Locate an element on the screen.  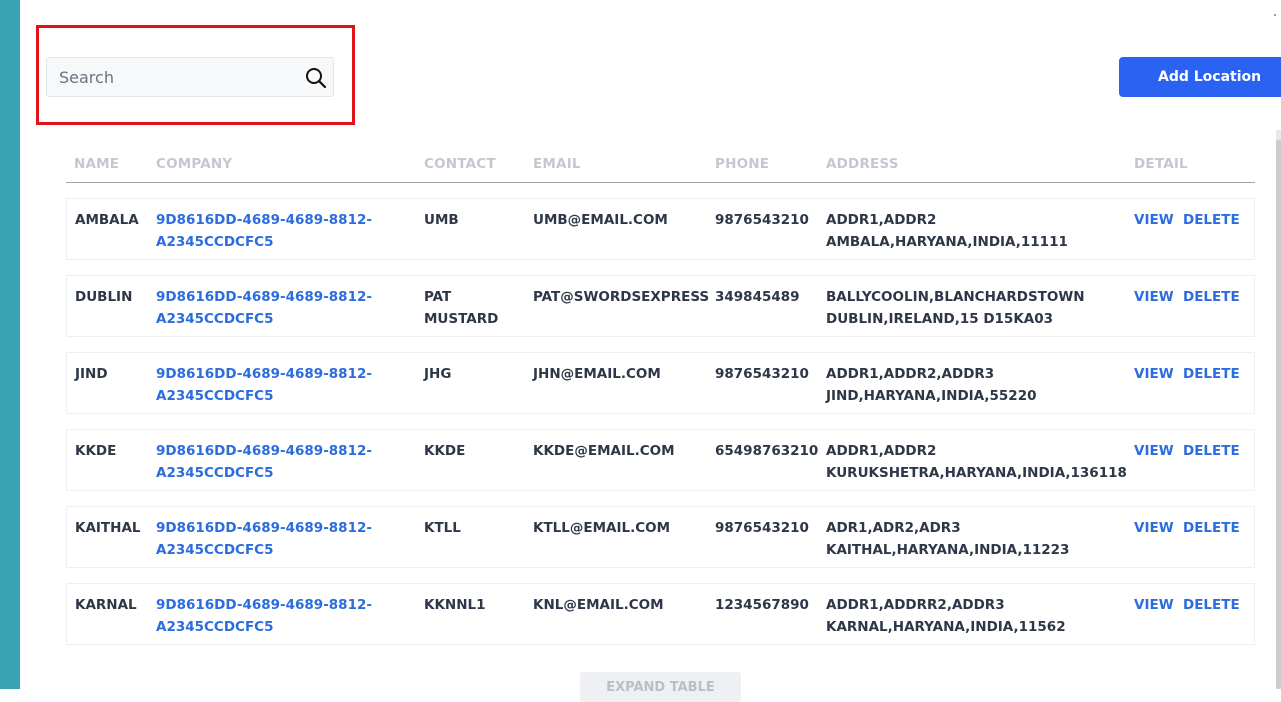
cell-contact: KKDE is located at coordinates (444, 451).